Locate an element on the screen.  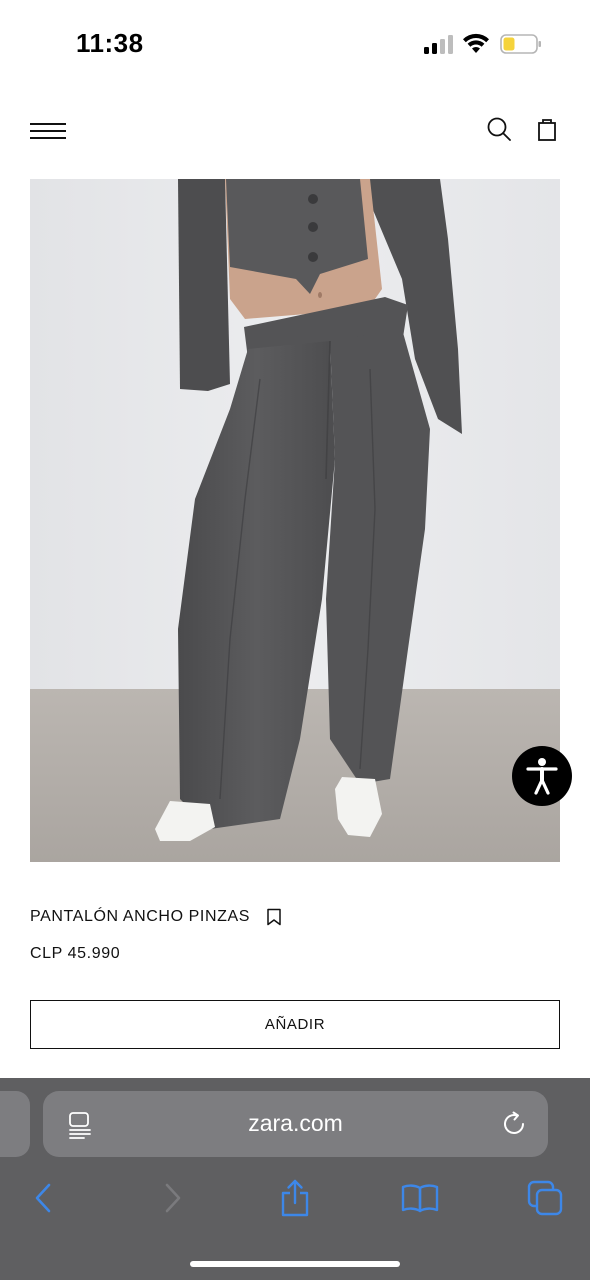
reload-icon is located at coordinates (515, 1124).